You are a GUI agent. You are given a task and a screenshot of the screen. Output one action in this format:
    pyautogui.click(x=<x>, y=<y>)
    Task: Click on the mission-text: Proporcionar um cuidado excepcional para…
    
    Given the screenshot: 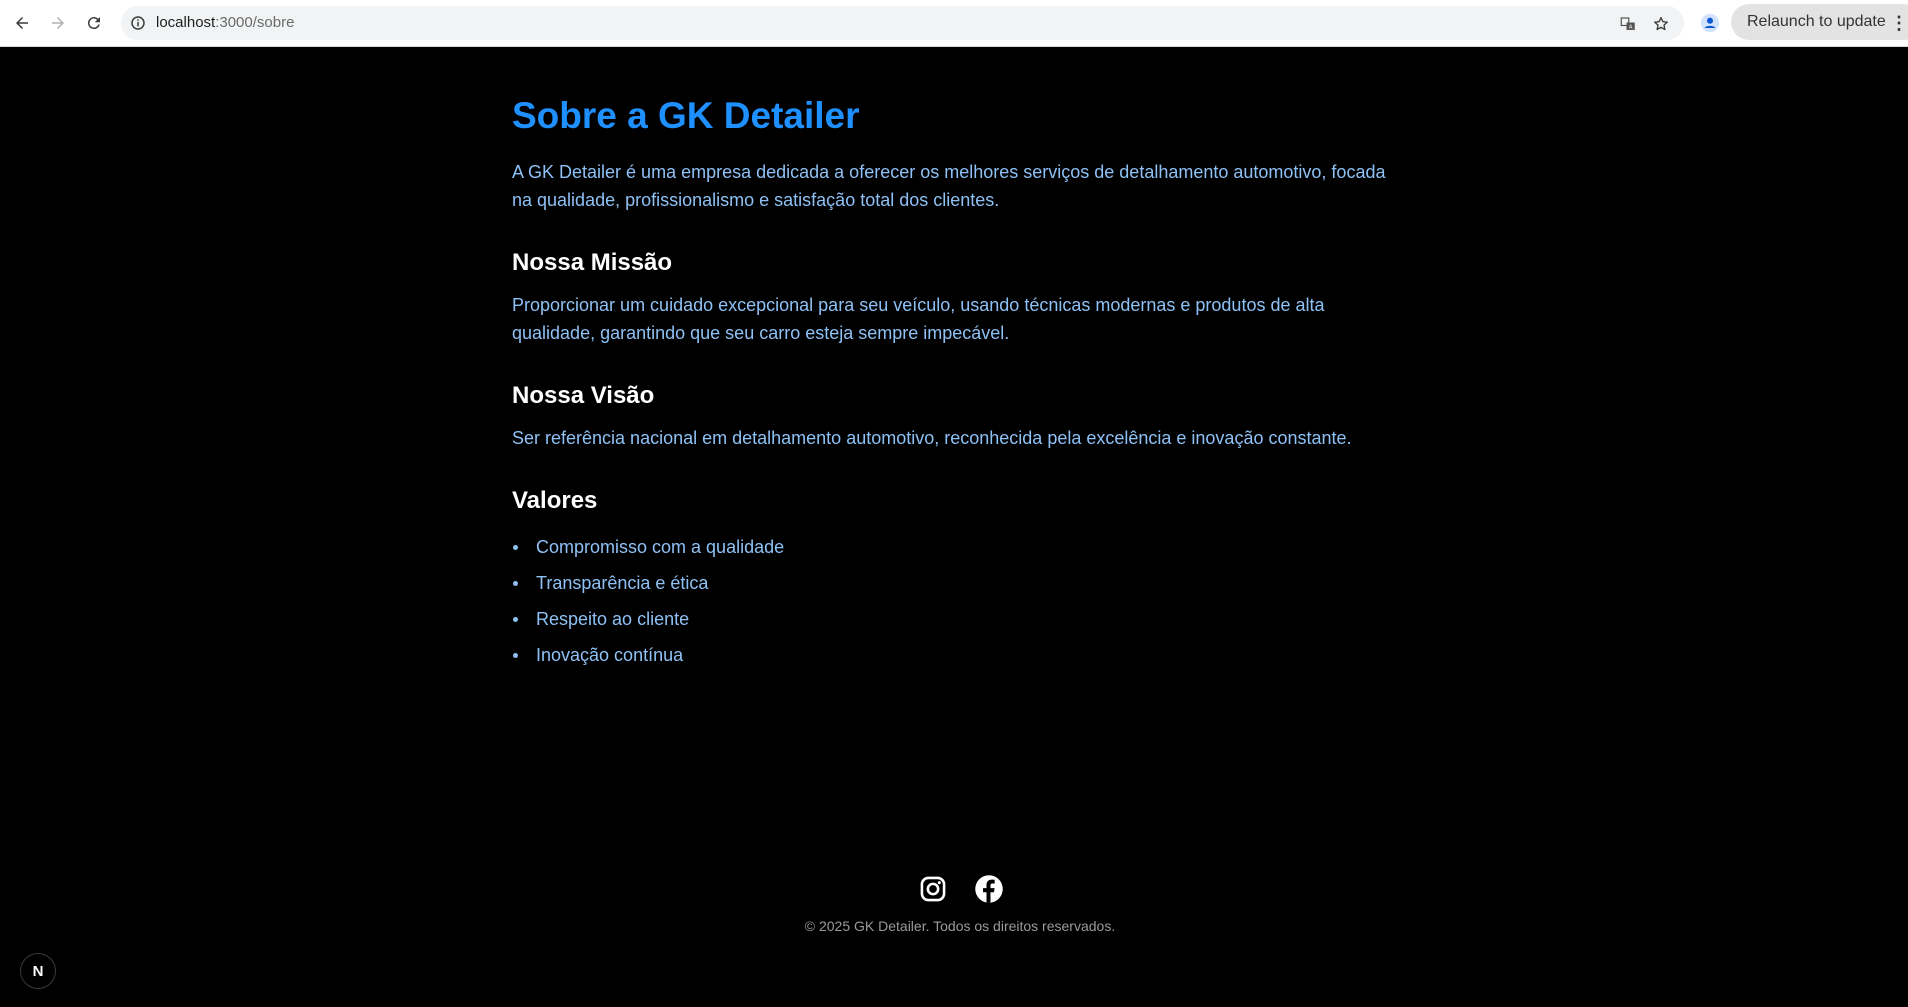 What is the action you would take?
    pyautogui.click(x=918, y=319)
    